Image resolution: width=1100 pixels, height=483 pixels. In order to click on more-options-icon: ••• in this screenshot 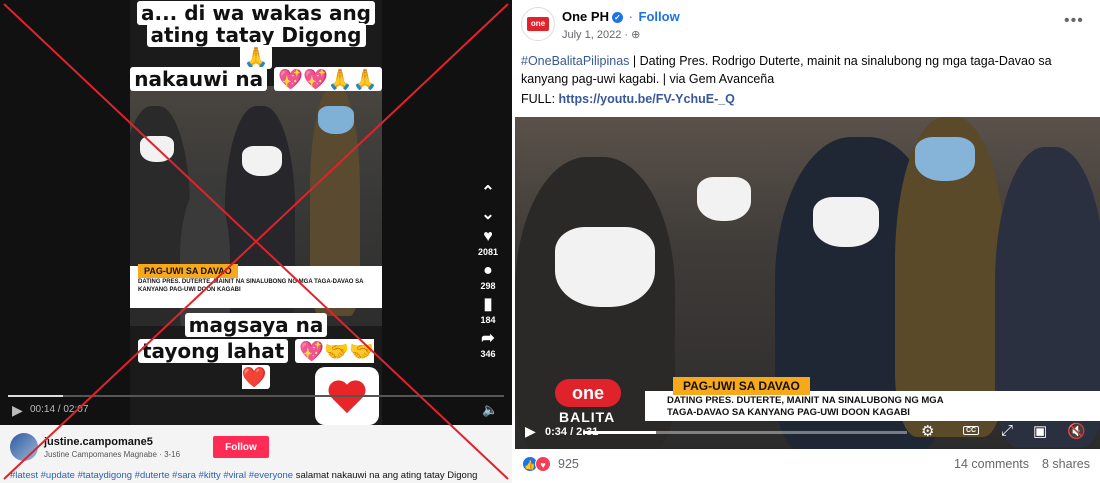, I will do `click(1074, 21)`.